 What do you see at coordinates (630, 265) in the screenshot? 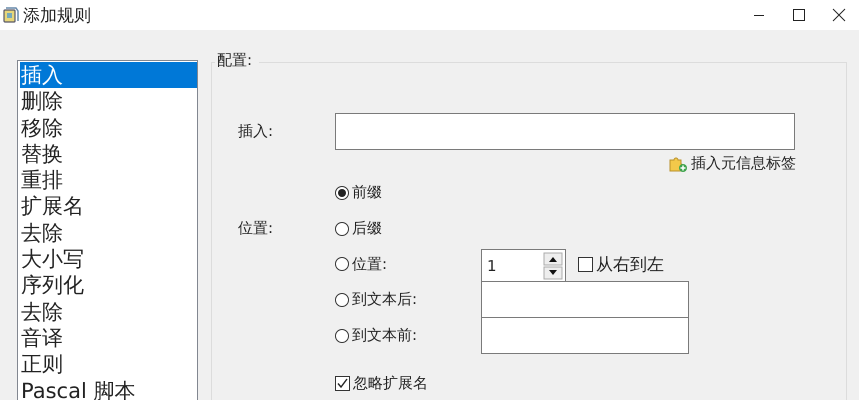
I see `checkbox-label: 从右到左` at bounding box center [630, 265].